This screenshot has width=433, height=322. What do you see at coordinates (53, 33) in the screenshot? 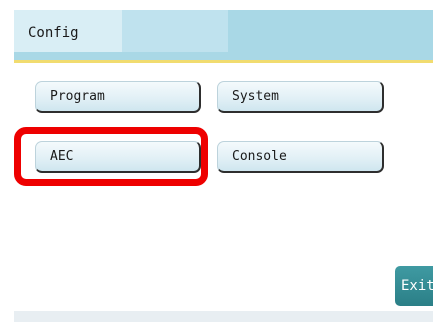
I see `page-title: Config` at bounding box center [53, 33].